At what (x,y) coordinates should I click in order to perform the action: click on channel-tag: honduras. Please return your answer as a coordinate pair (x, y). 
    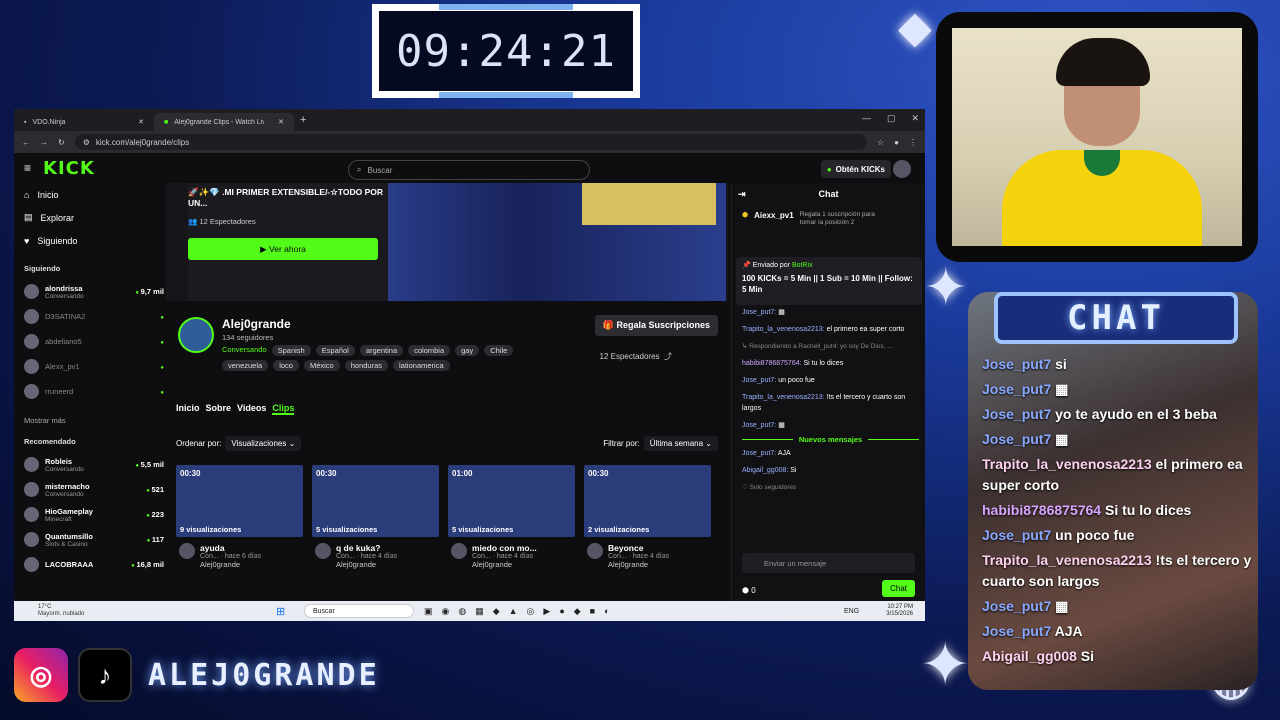
    Looking at the image, I should click on (366, 365).